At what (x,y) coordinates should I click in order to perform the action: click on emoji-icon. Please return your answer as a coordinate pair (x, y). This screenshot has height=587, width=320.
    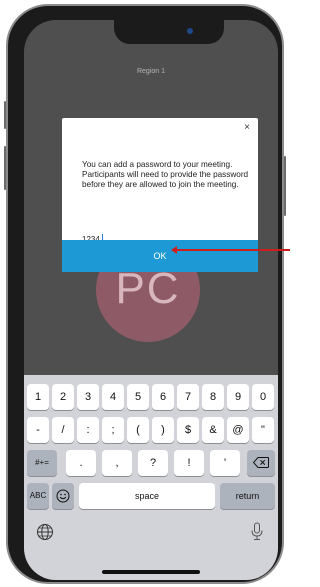
    Looking at the image, I should click on (63, 496).